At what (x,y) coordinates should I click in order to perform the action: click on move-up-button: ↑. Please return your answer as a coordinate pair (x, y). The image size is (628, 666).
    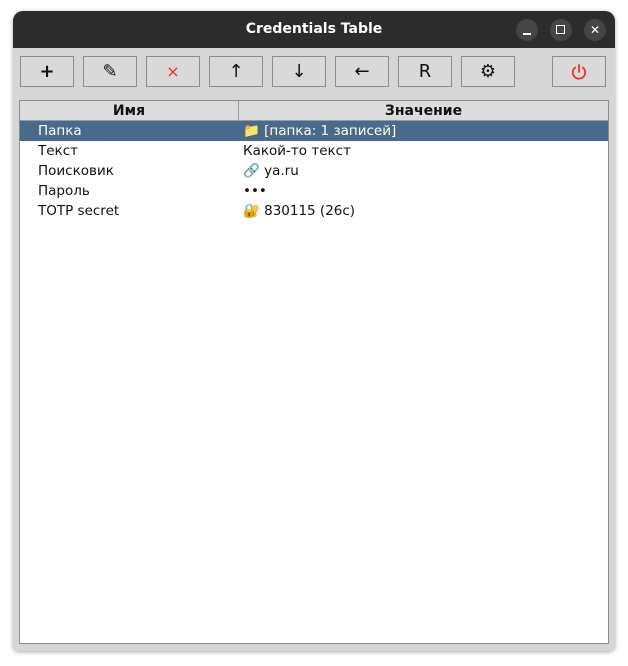
    Looking at the image, I should click on (236, 71).